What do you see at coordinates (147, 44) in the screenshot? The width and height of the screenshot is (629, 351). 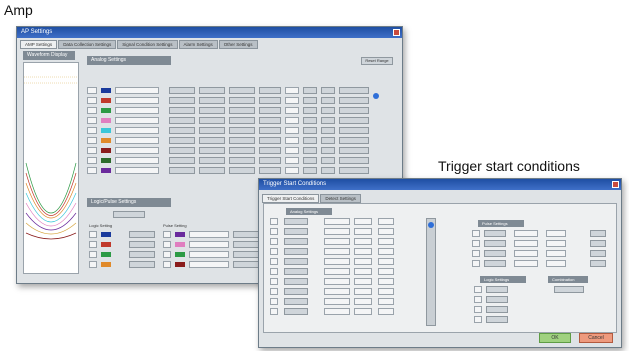 I see `tab-signal-condition: Signal Condition Settings` at bounding box center [147, 44].